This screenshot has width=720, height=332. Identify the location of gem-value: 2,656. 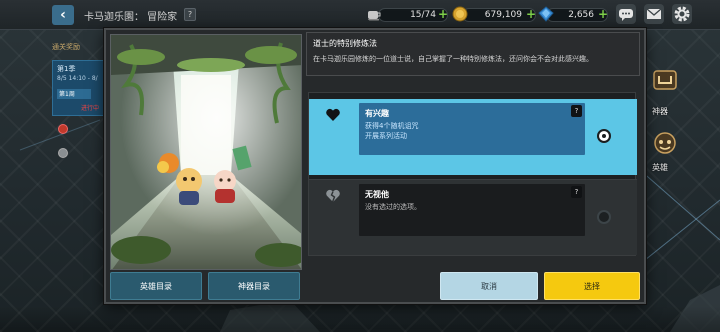
(581, 15).